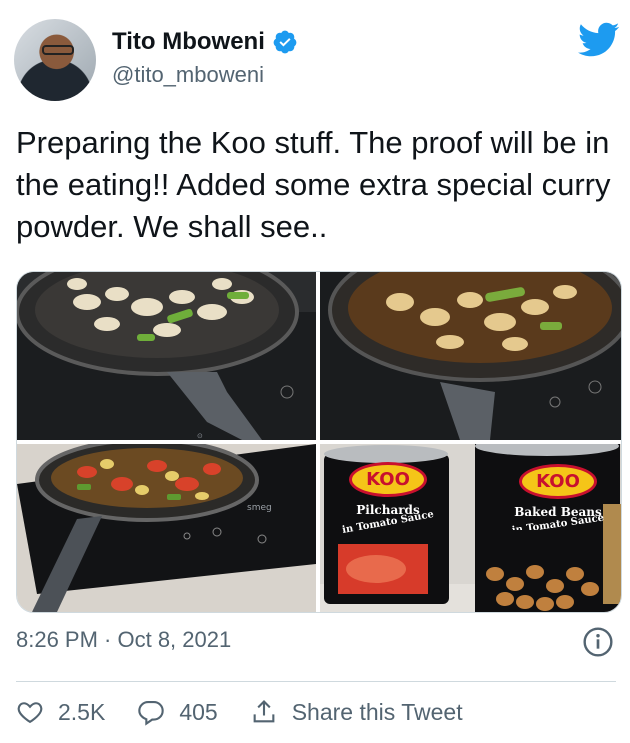 The image size is (630, 743). I want to click on share-label: Share this Tweet, so click(377, 711).